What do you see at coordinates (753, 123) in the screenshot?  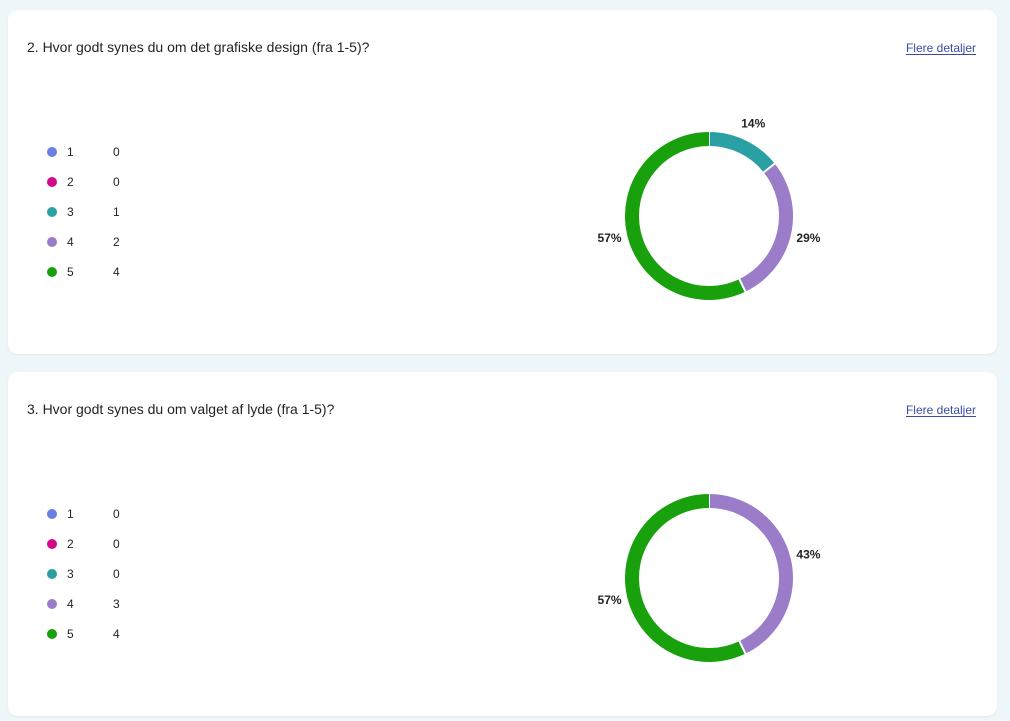 I see `slice-percent-label: 14%` at bounding box center [753, 123].